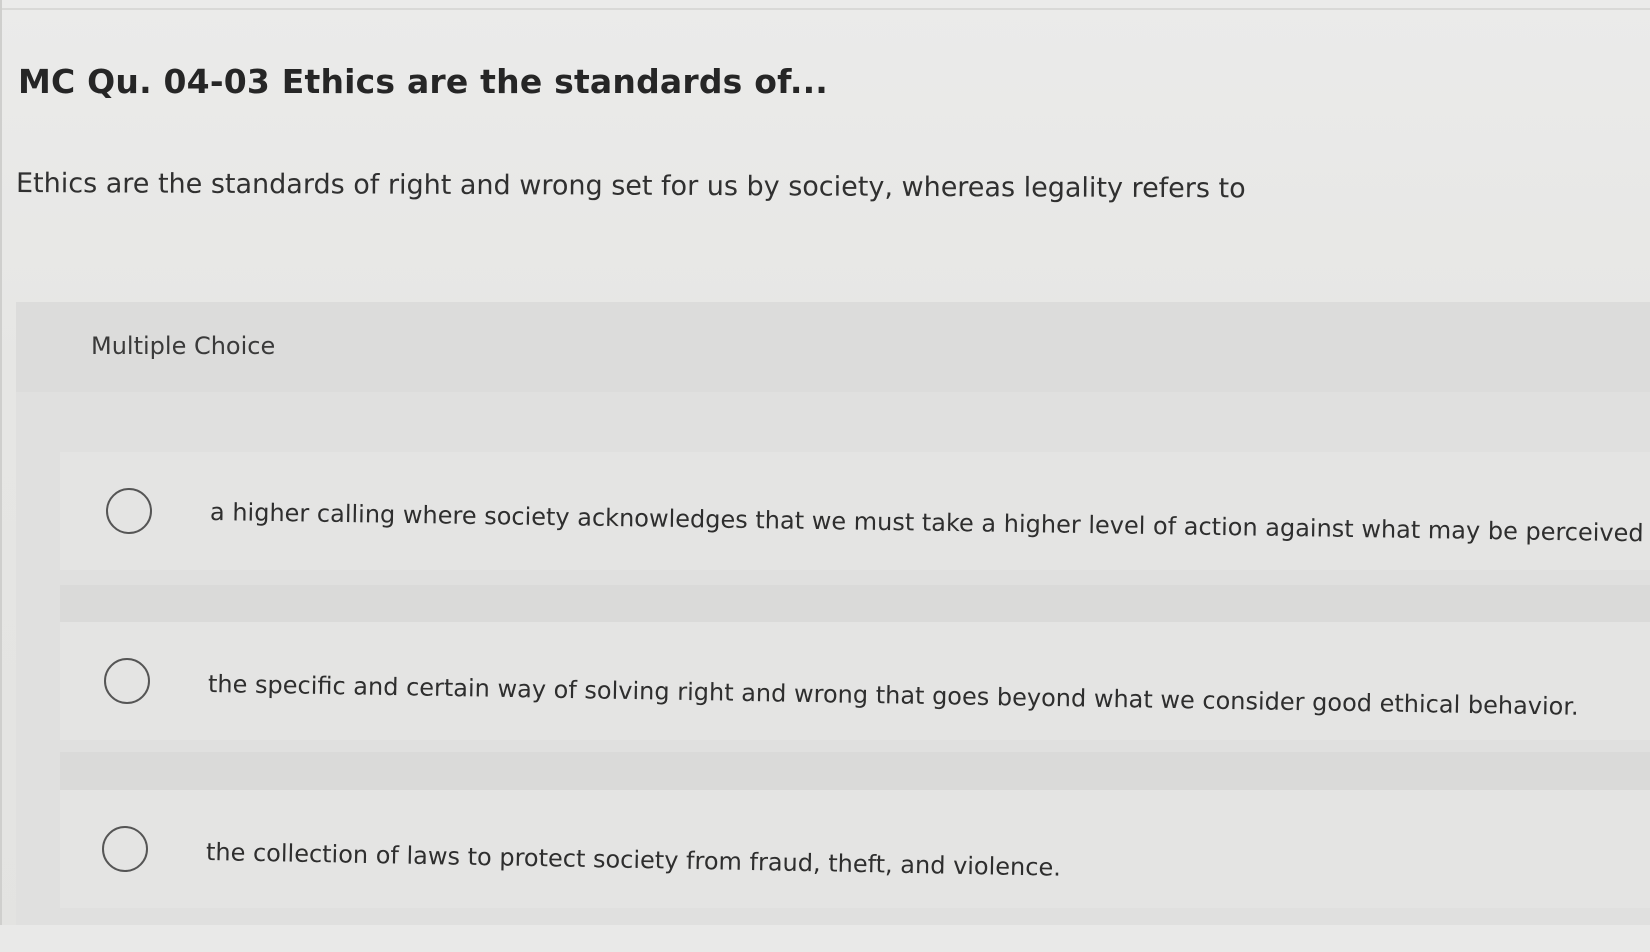 The width and height of the screenshot is (1650, 952). What do you see at coordinates (825, 938) in the screenshot?
I see `bottom-edge` at bounding box center [825, 938].